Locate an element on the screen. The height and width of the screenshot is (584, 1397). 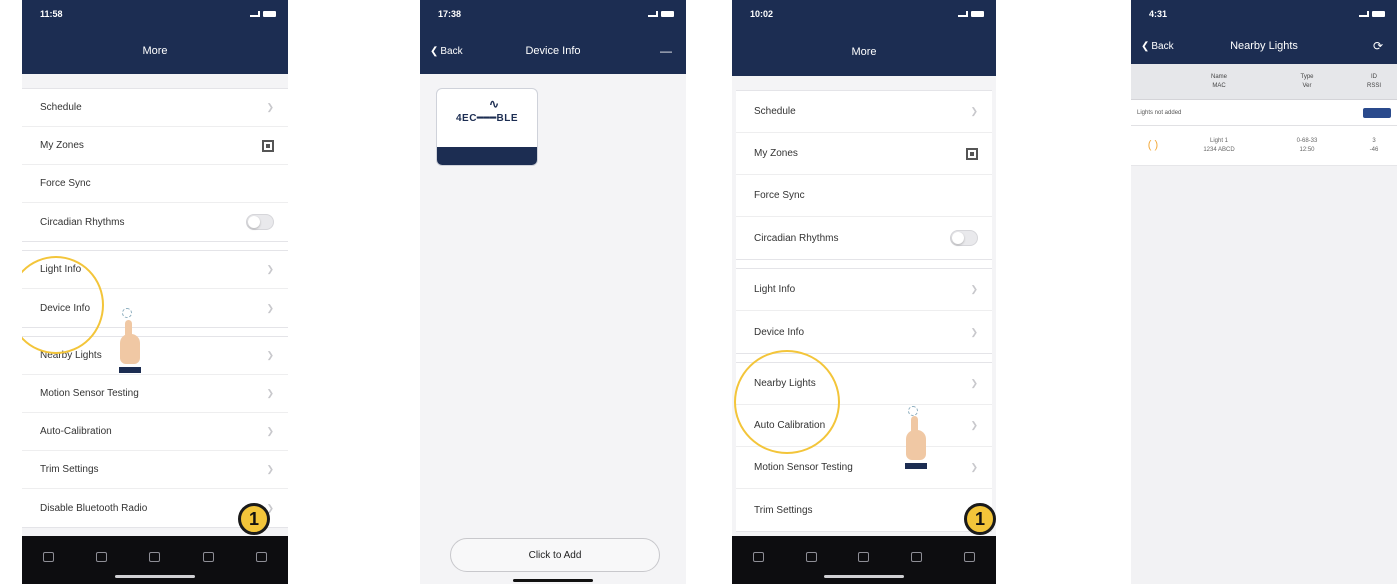
status-time: 17:38 is located at coordinates (450, 14).